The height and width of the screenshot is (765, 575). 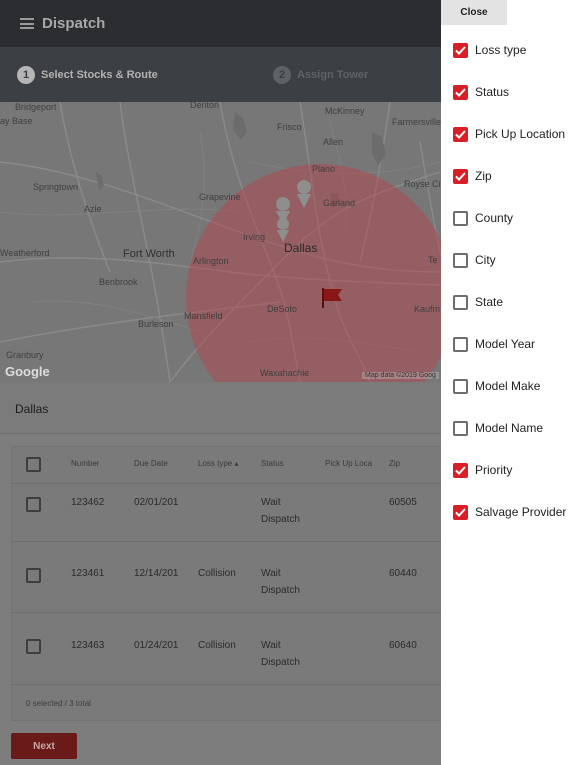 I want to click on sort-asc-icon: ▴, so click(x=236, y=463).